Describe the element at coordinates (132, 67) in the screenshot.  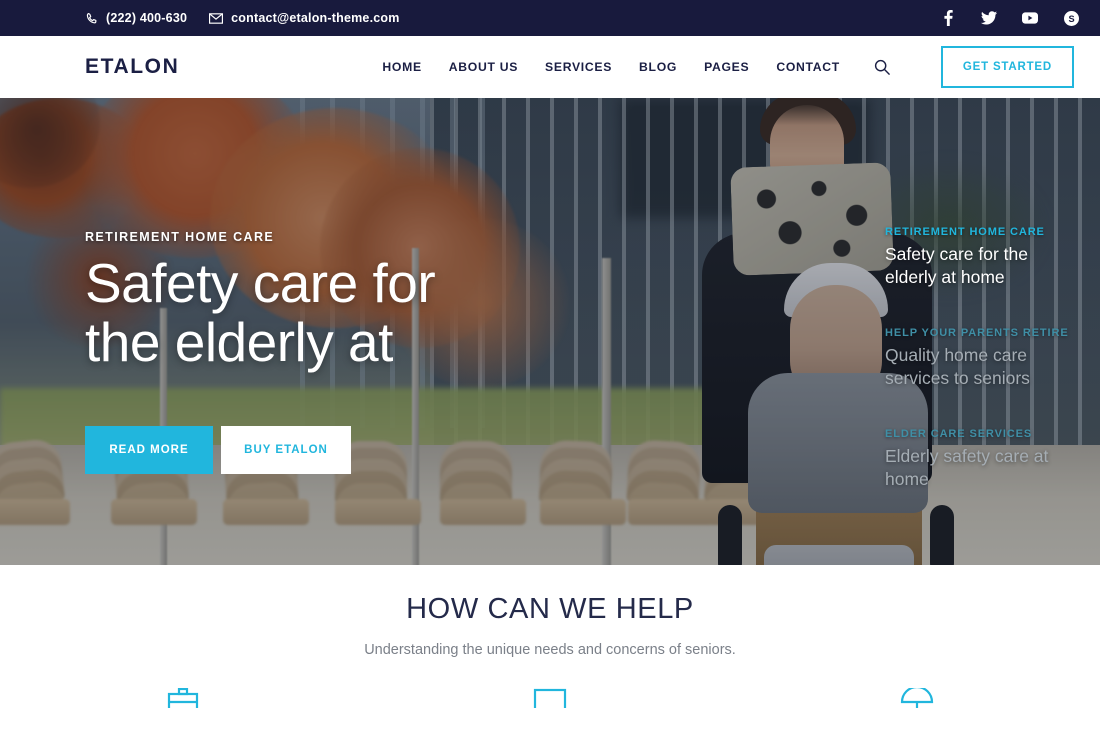
I see `site-logo: ETALON` at that location.